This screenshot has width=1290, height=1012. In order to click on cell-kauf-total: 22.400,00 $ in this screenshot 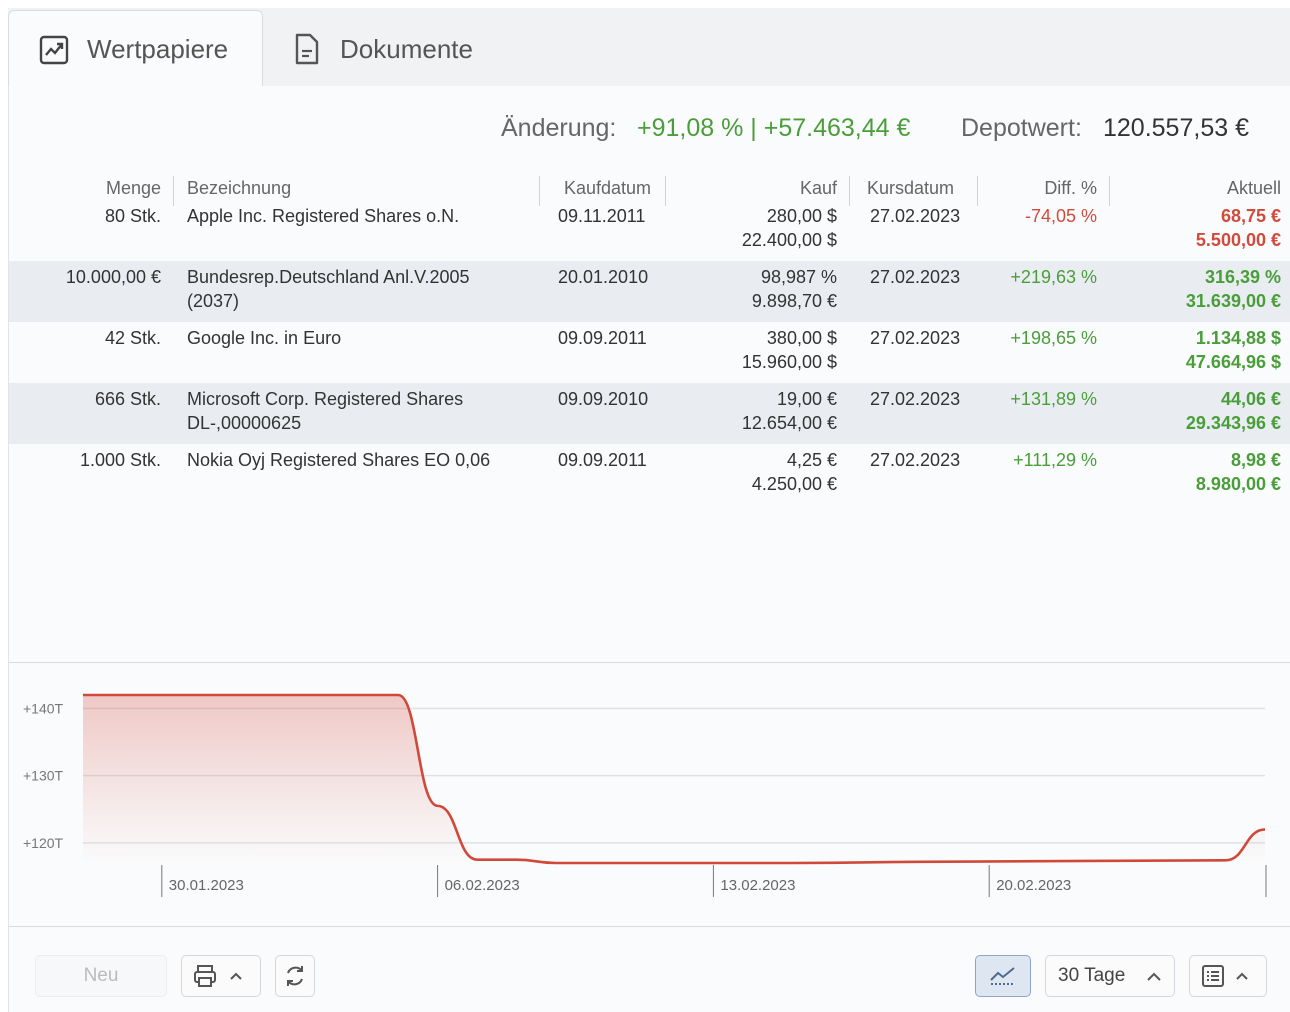, I will do `click(789, 240)`.